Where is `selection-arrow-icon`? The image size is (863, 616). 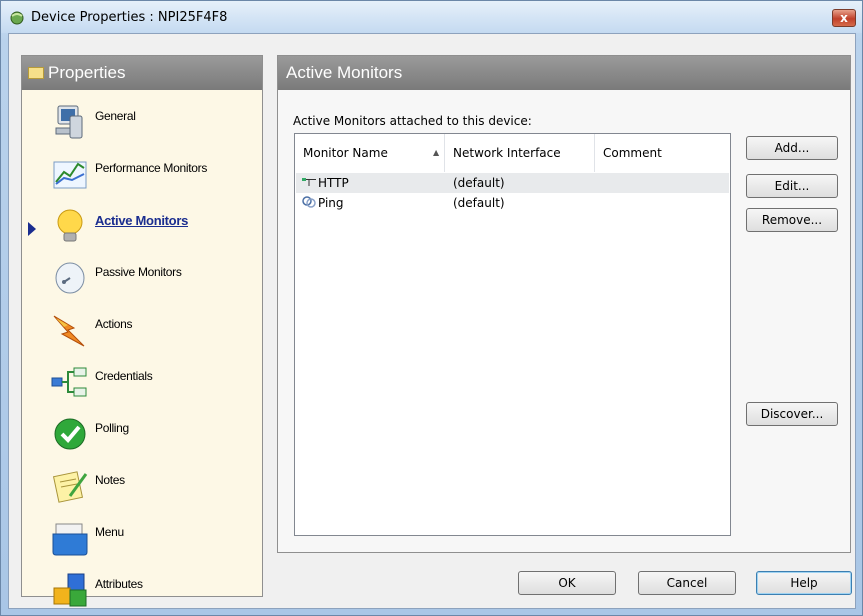 selection-arrow-icon is located at coordinates (32, 229).